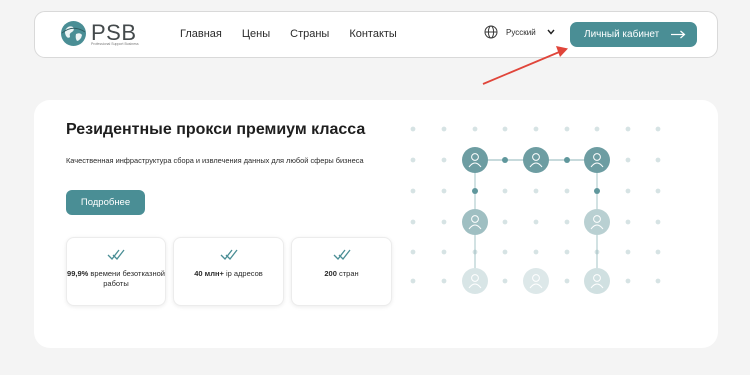  Describe the element at coordinates (105, 35) in the screenshot. I see `logo: PSB Professional Support Business` at that location.